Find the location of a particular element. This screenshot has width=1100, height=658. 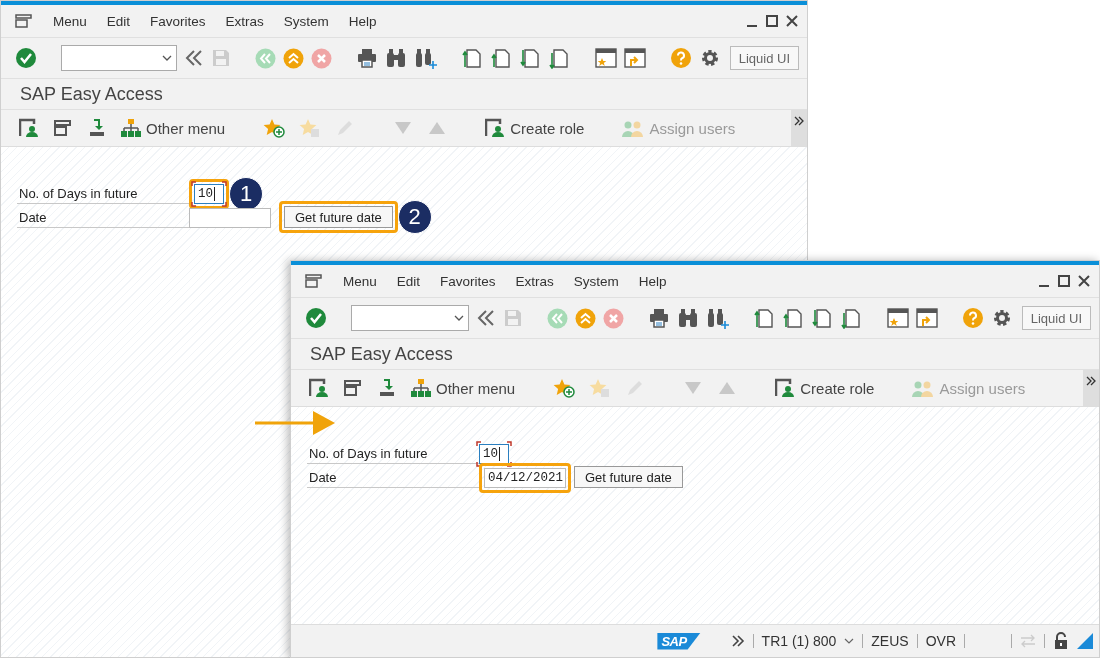

resize-grip-icon is located at coordinates (1085, 641).